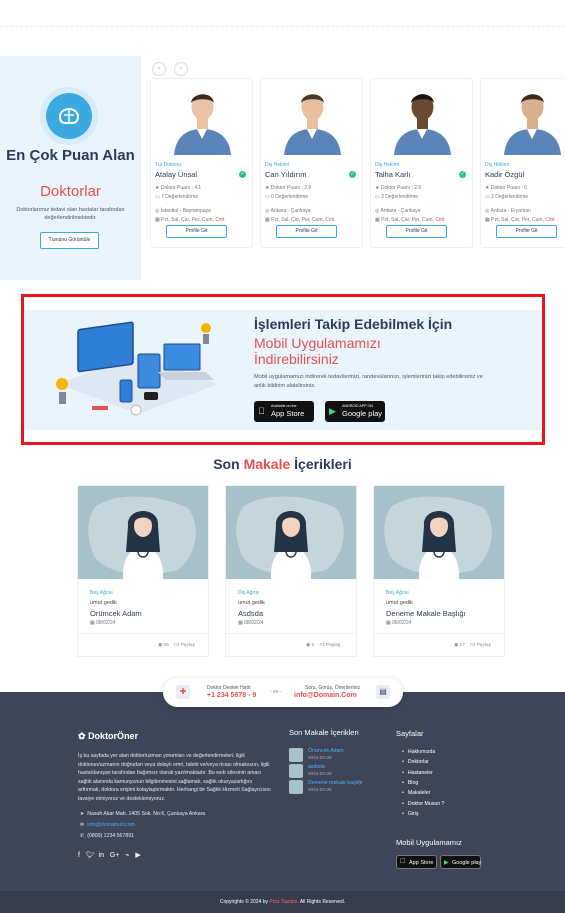 This screenshot has height=913, width=565. I want to click on section-title-highlight: Doktorlar, so click(70, 191).